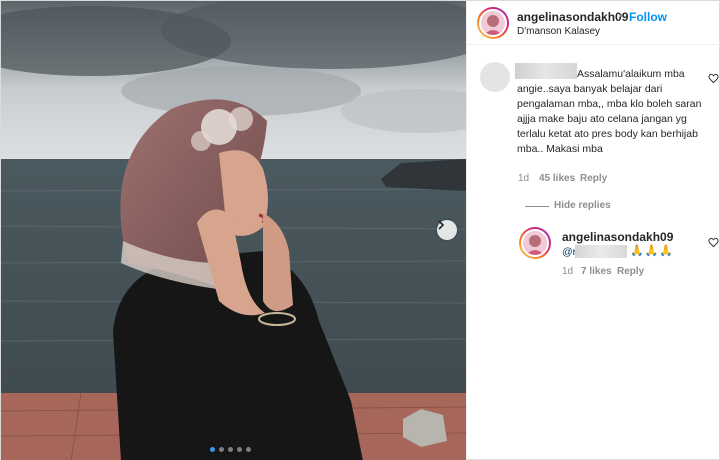 This screenshot has width=720, height=460. Describe the element at coordinates (557, 178) in the screenshot. I see `comment-likes: 45 likes` at that location.